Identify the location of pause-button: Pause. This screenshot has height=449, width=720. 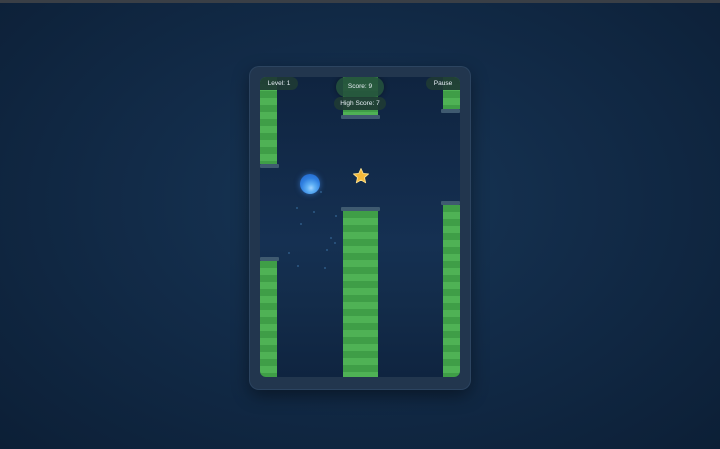
(443, 83).